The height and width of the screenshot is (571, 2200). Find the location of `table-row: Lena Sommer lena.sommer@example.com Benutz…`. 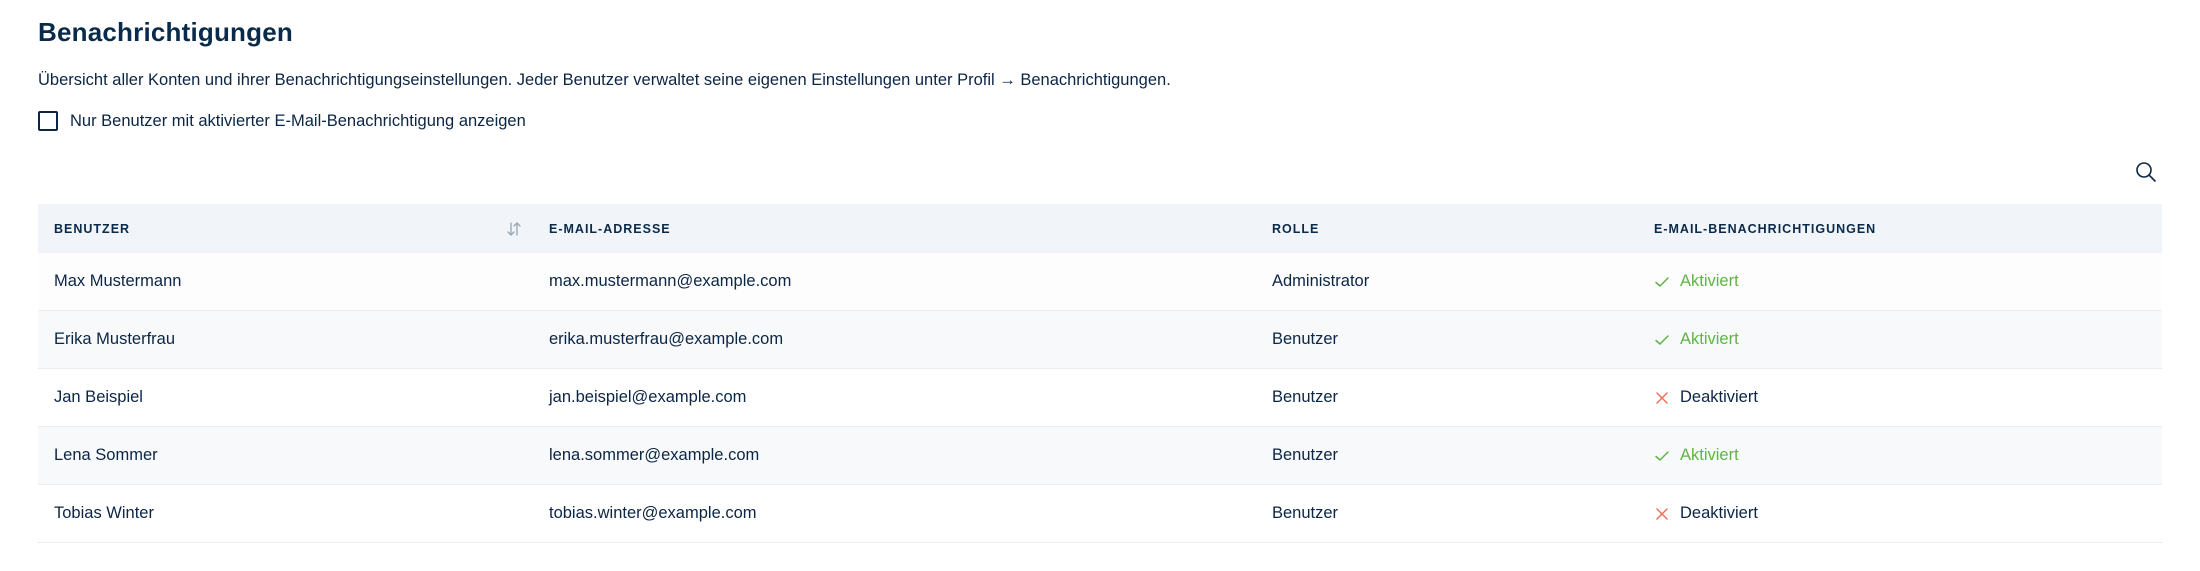

table-row: Lena Sommer lena.sommer@example.com Benutz… is located at coordinates (1100, 456).